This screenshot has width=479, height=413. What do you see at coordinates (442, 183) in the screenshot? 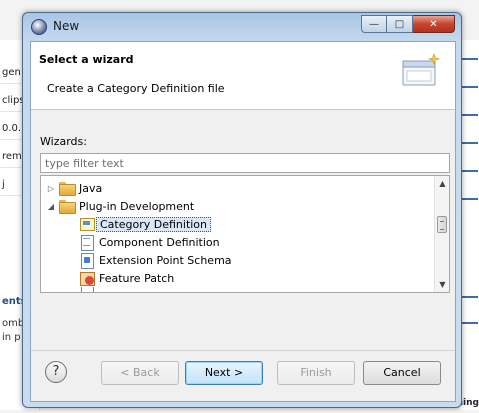
I see `scroll-up-icon: ▲` at bounding box center [442, 183].